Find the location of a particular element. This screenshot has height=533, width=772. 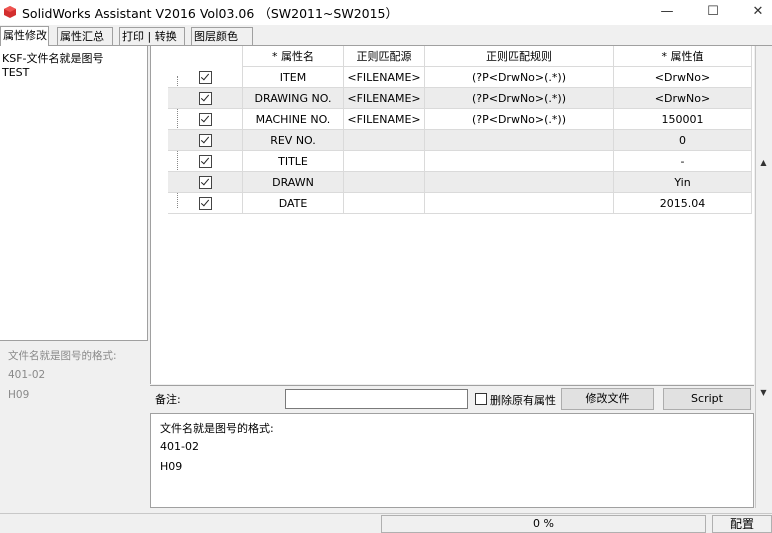

grid-corner is located at coordinates (205, 56).